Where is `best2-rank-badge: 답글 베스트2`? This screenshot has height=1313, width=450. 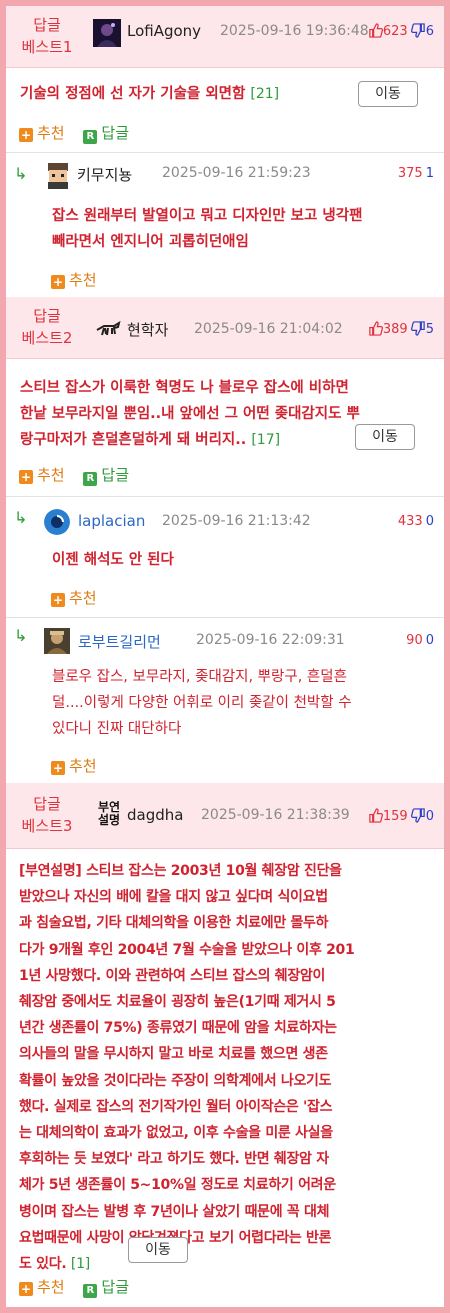 best2-rank-badge: 답글 베스트2 is located at coordinates (47, 327).